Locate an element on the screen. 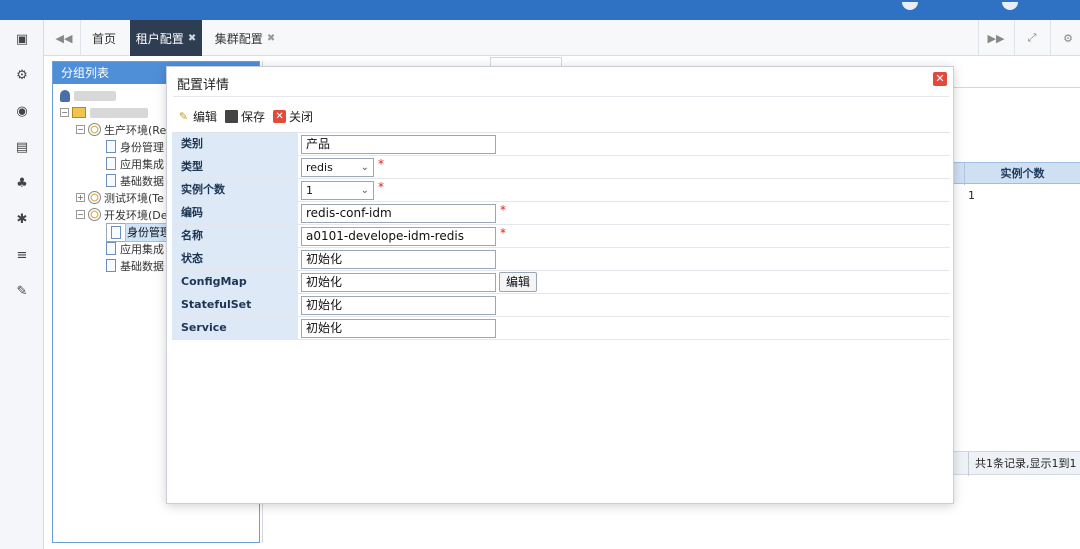 The width and height of the screenshot is (1080, 549). configmap-field: 初始化 is located at coordinates (398, 282).